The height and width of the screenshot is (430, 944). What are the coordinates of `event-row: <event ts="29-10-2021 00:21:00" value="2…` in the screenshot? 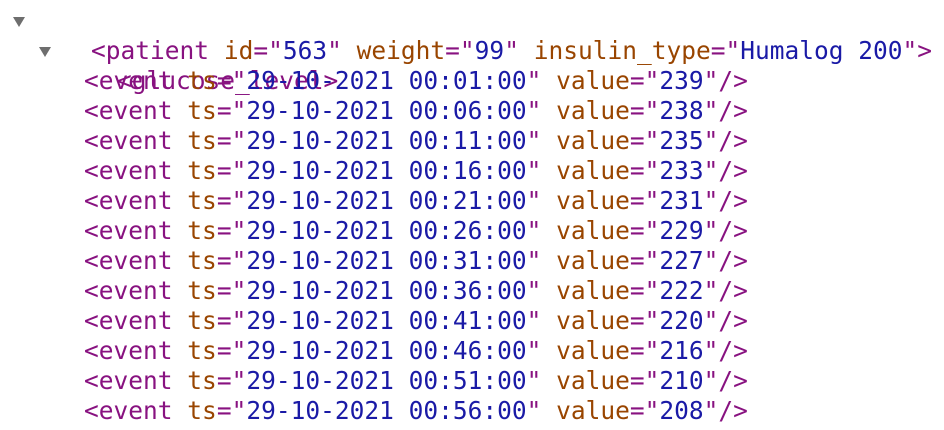 It's located at (416, 200).